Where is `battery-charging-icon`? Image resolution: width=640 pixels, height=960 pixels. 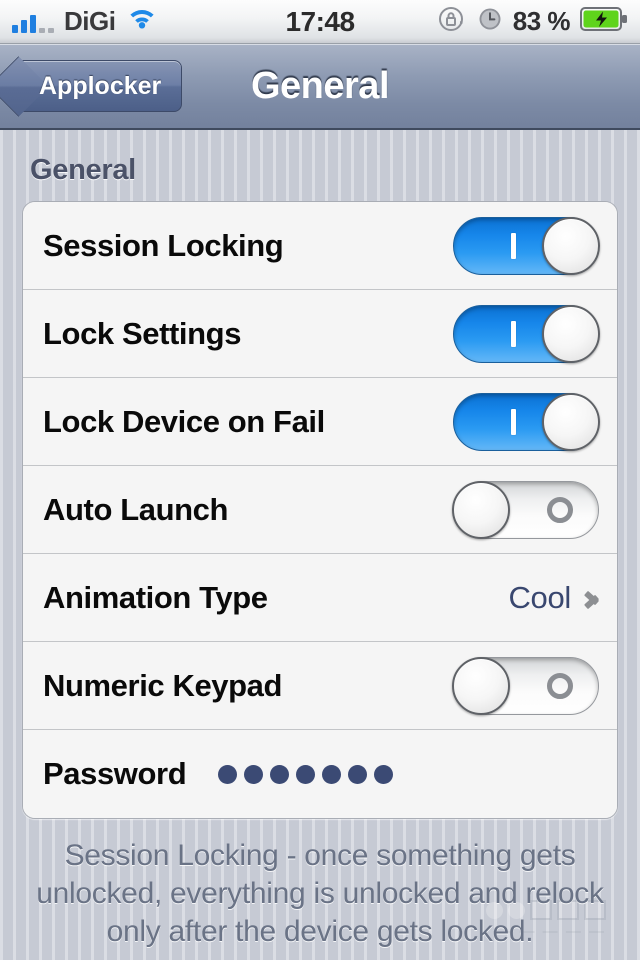 battery-charging-icon is located at coordinates (604, 21).